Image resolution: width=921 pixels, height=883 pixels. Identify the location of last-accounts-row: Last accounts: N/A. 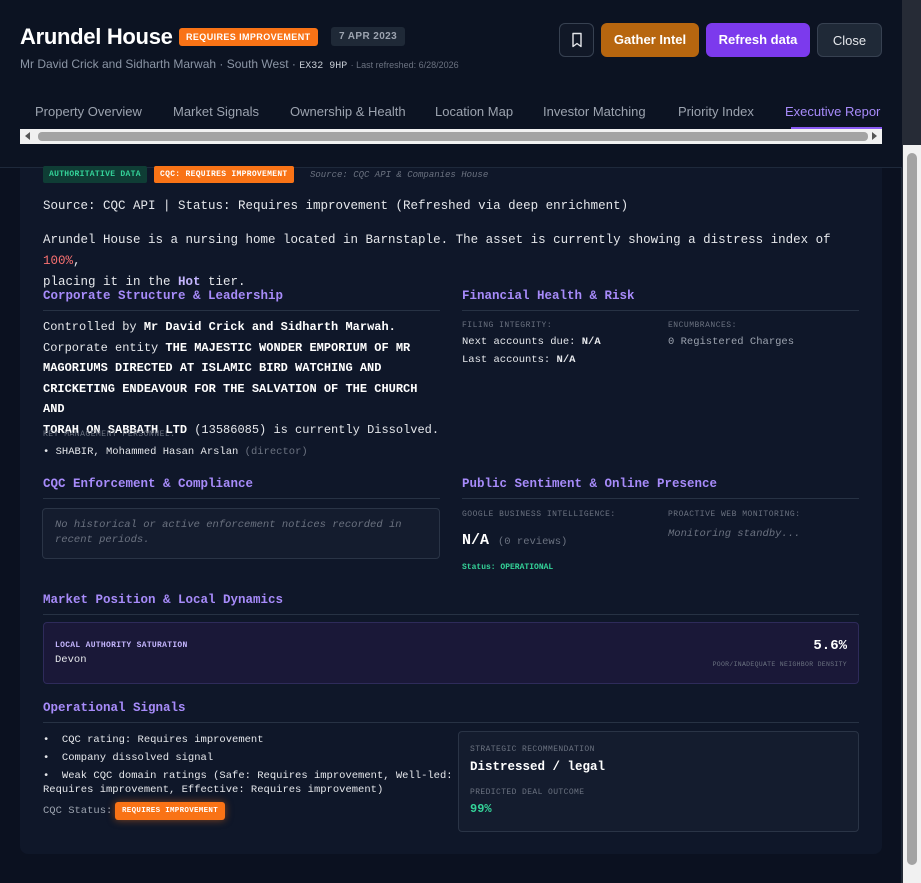
(518, 360).